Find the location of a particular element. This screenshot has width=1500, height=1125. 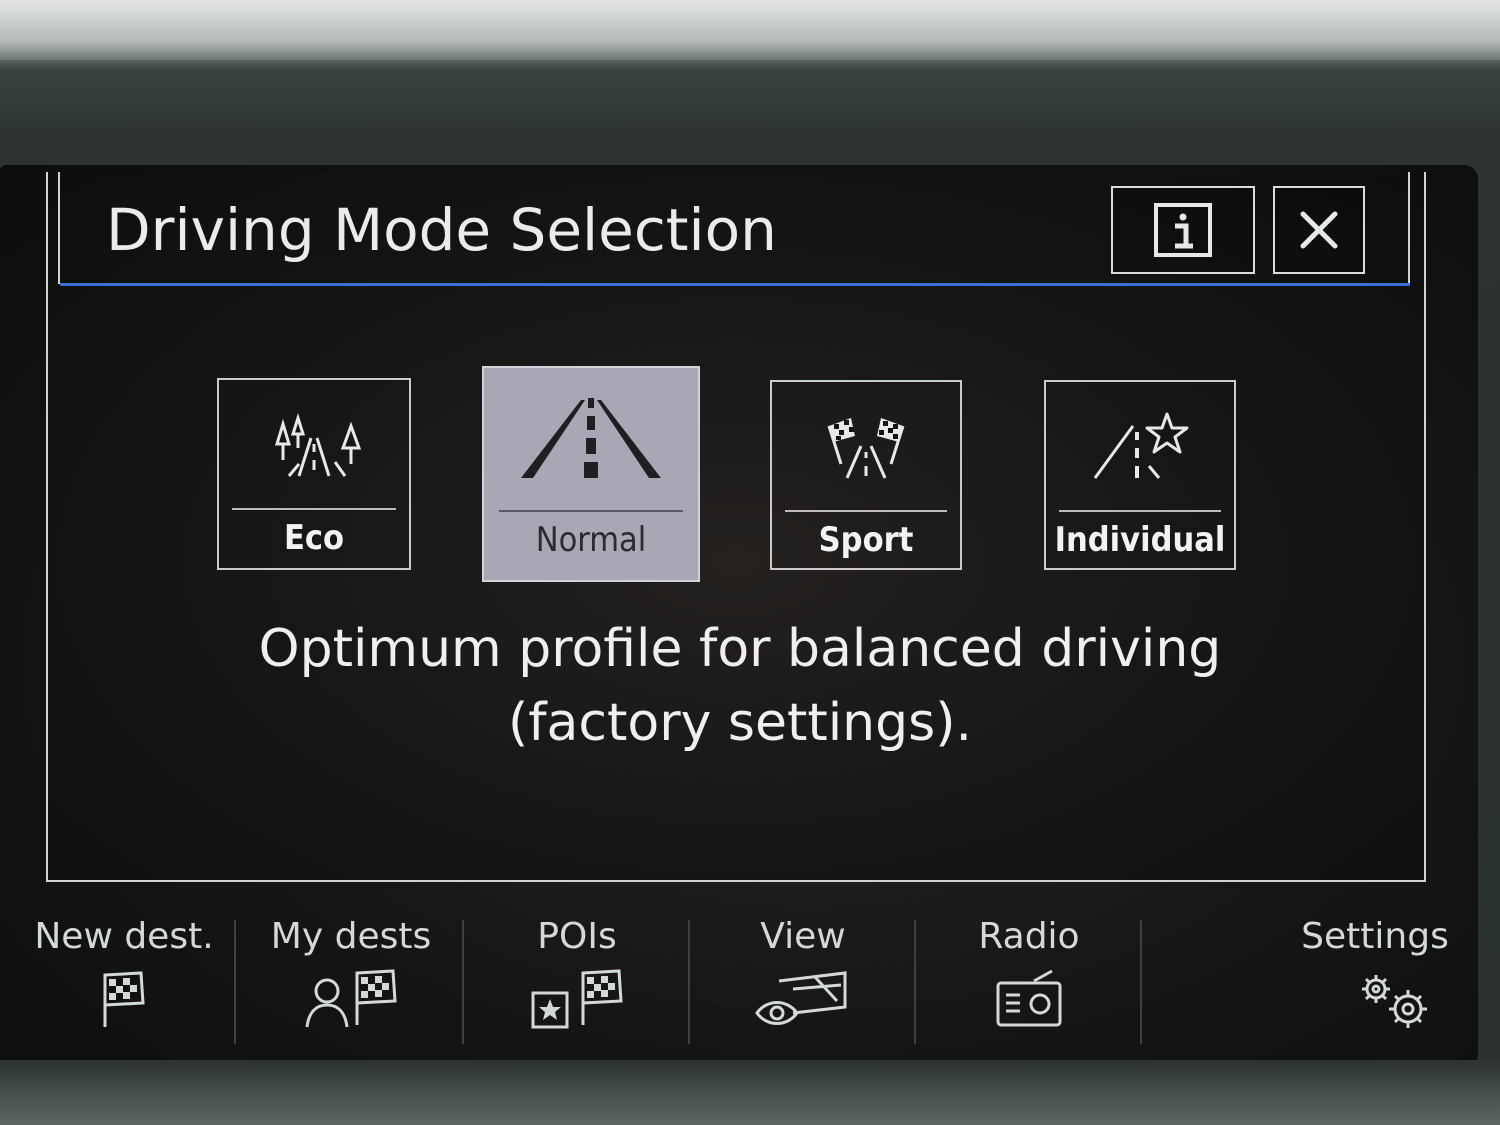

dialog-frame-right is located at coordinates (1409, 228).